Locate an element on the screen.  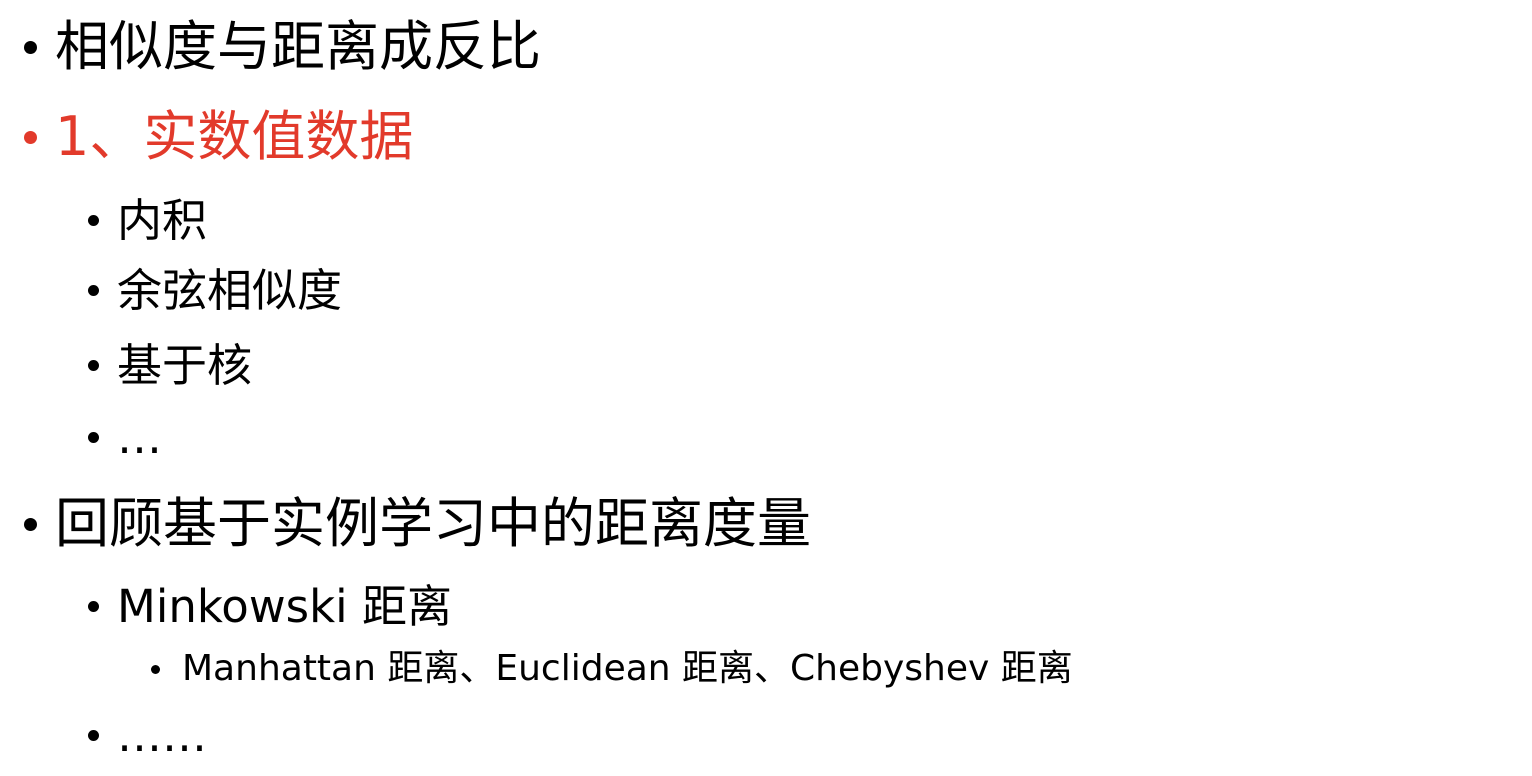
bullet-text: 相似度与距离成反比 is located at coordinates (298, 46).